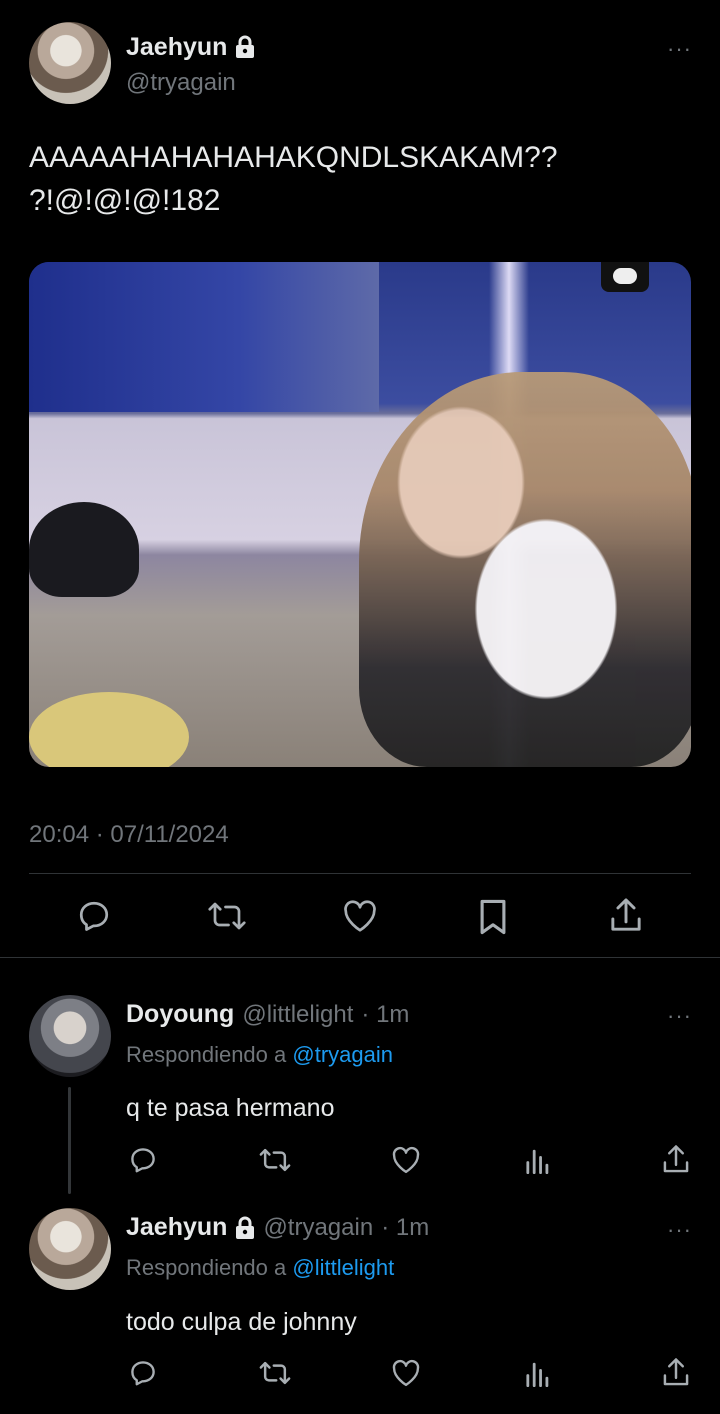 The image size is (720, 1414). Describe the element at coordinates (181, 83) in the screenshot. I see `author-handle: @tryagain` at that location.